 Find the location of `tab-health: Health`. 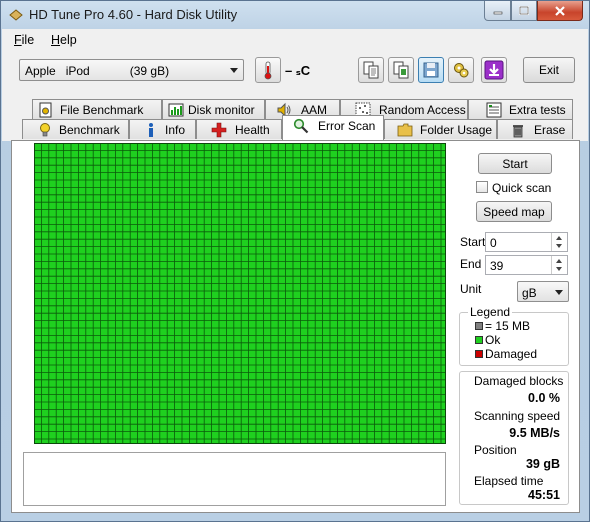

tab-health: Health is located at coordinates (239, 129).